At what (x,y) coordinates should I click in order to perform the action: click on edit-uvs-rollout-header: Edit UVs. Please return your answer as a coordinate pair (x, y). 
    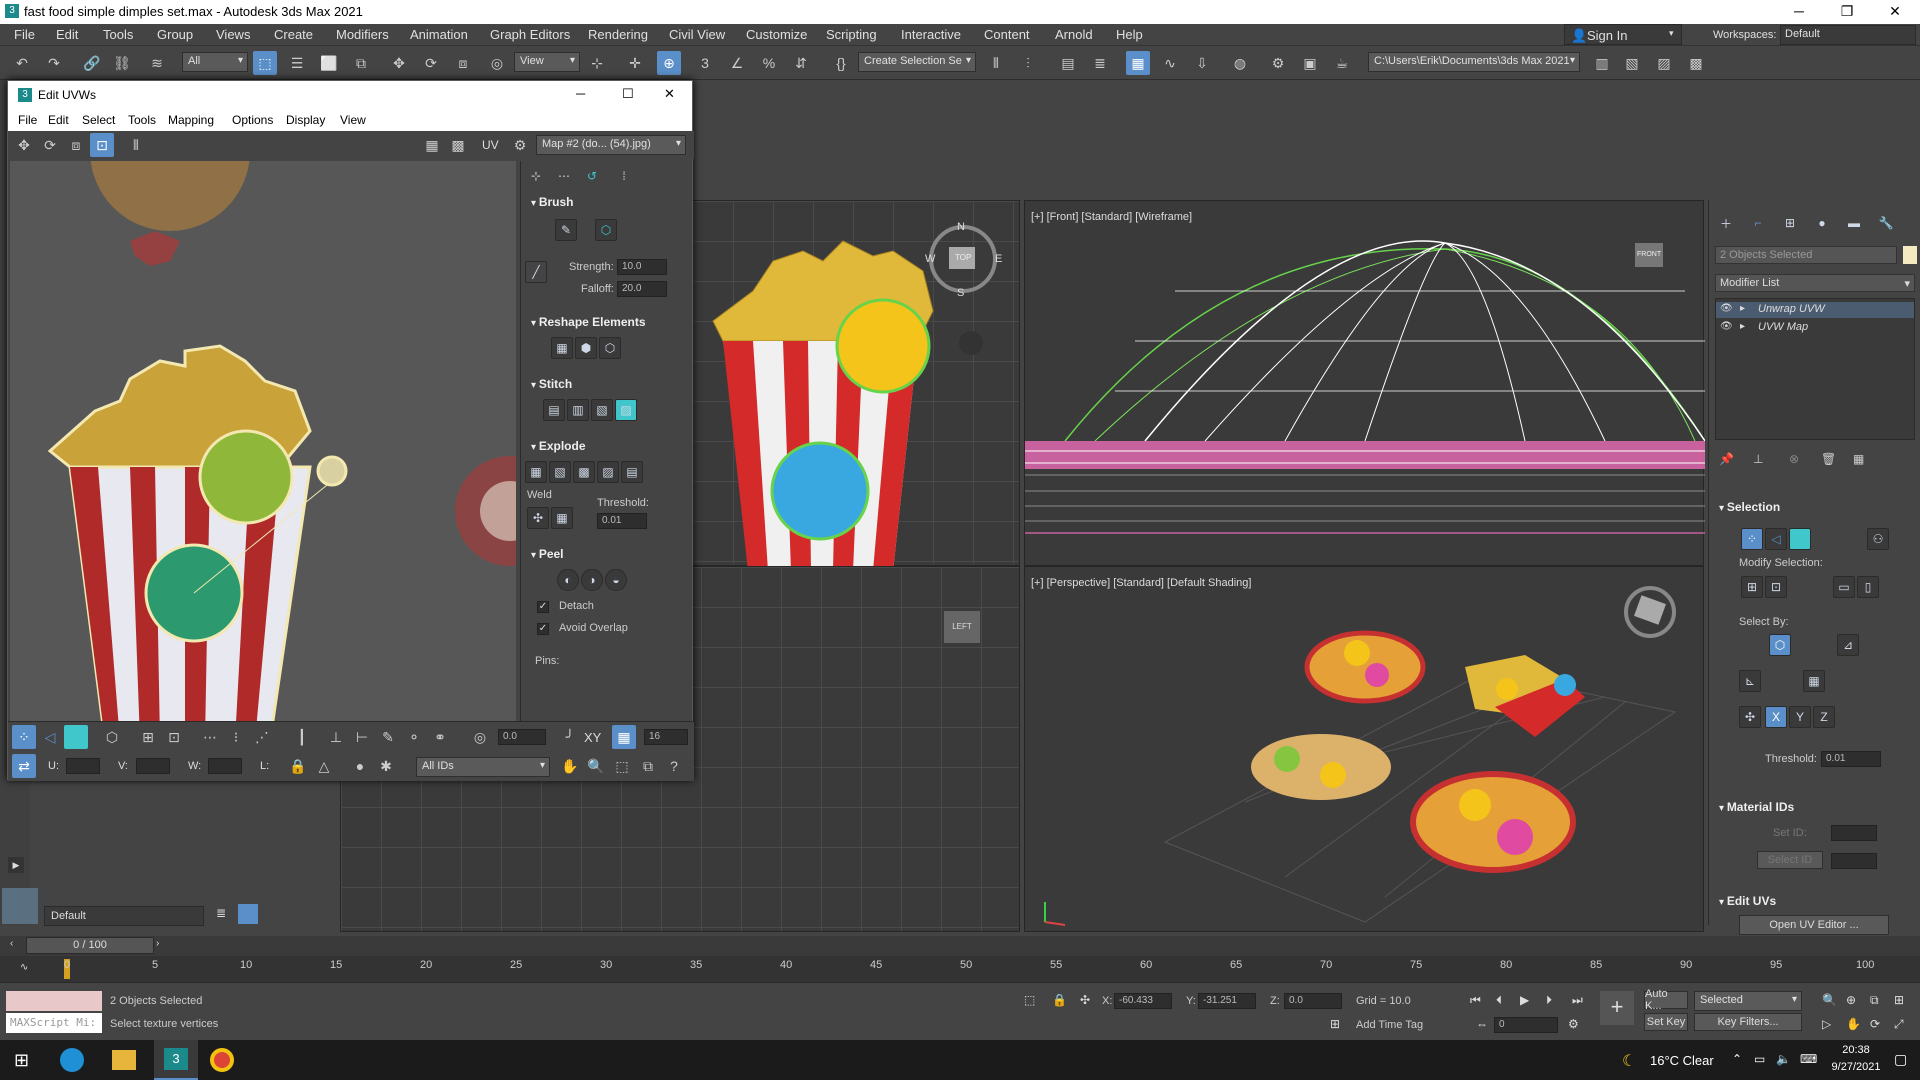
    Looking at the image, I should click on (1793, 901).